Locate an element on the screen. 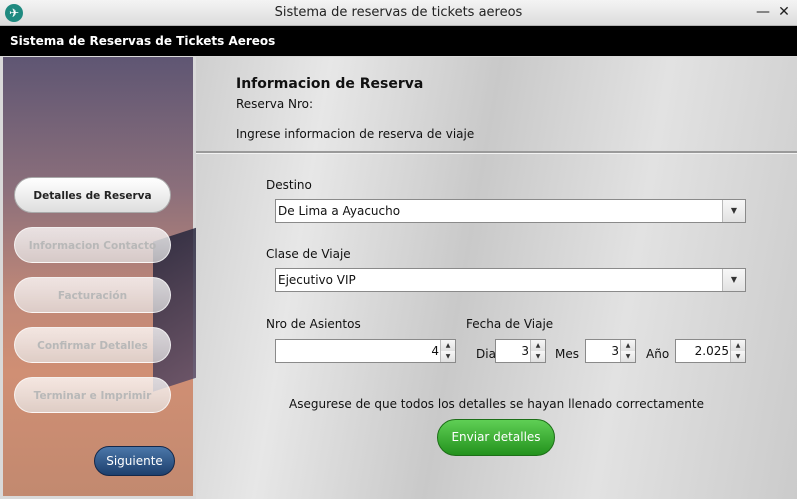 Image resolution: width=797 pixels, height=499 pixels. dia-label: Dia is located at coordinates (486, 354).